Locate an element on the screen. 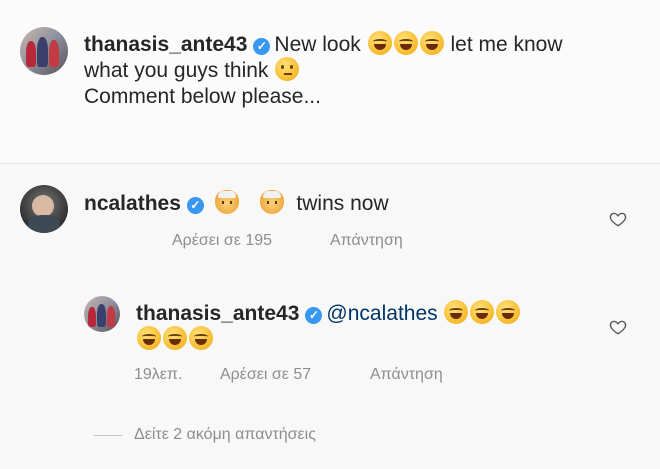 The image size is (660, 469). commenter-avatar is located at coordinates (44, 209).